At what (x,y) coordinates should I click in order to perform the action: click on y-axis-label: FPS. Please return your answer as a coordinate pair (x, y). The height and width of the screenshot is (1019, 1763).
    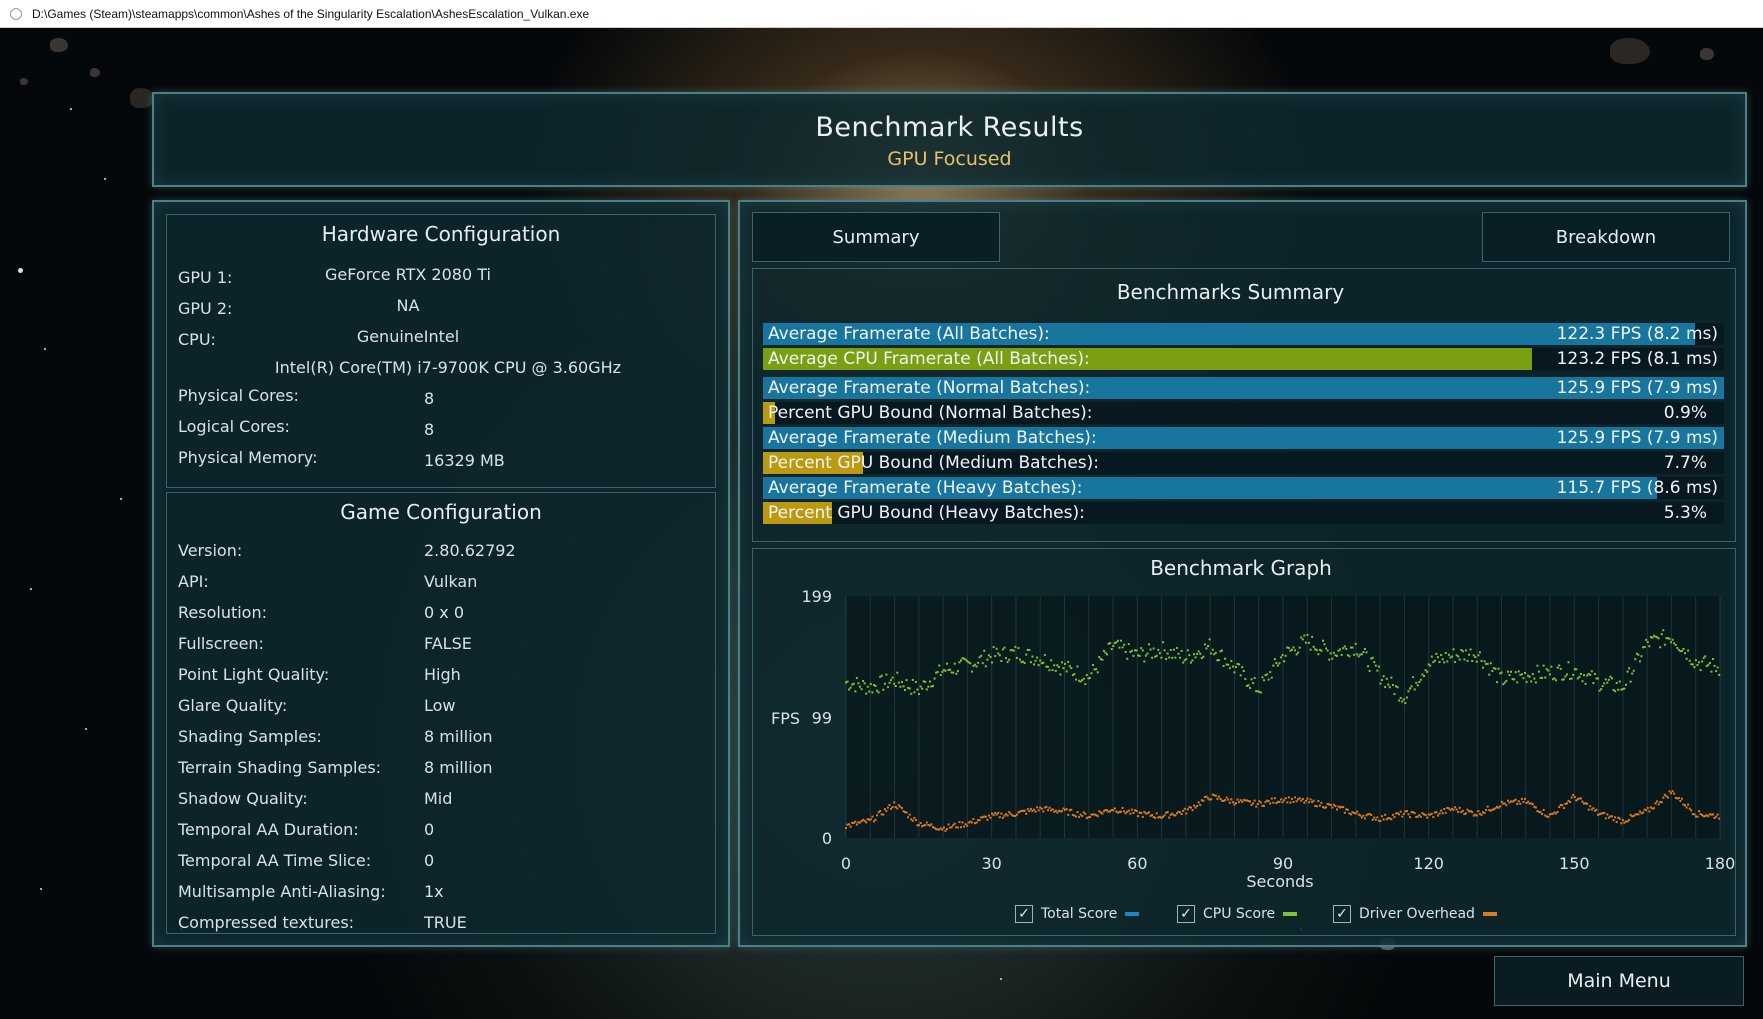
    Looking at the image, I should click on (786, 718).